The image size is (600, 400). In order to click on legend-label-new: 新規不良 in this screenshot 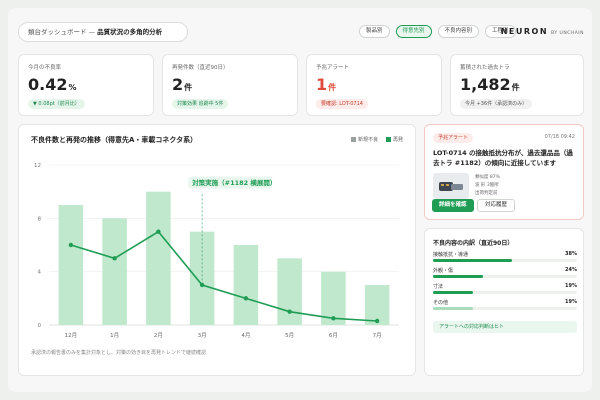, I will do `click(367, 140)`.